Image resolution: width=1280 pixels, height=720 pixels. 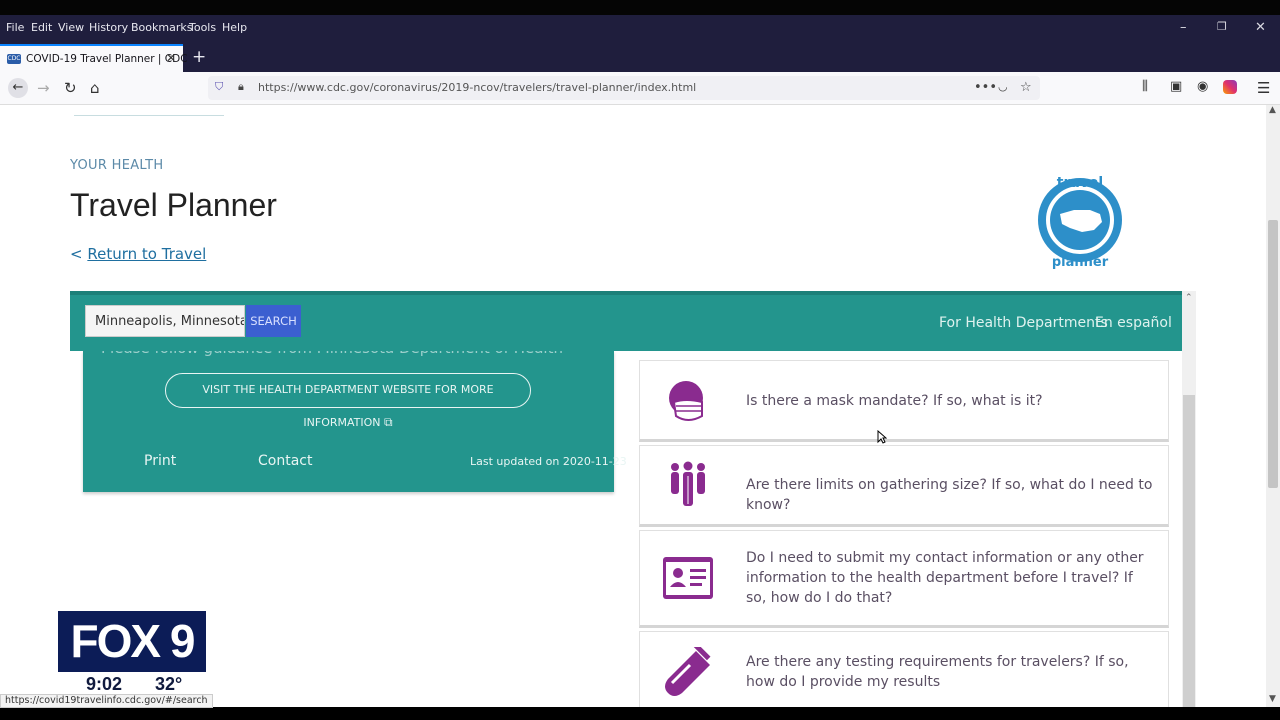 I want to click on home-icon: ⌂, so click(x=95, y=88).